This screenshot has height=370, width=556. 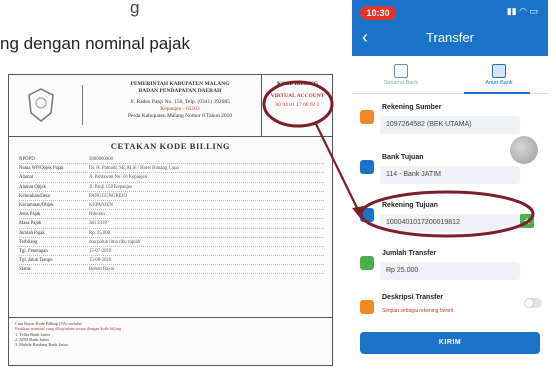 I want to click on agency-name: PEMERINTAH KABUPATEN MALANG, so click(x=180, y=84).